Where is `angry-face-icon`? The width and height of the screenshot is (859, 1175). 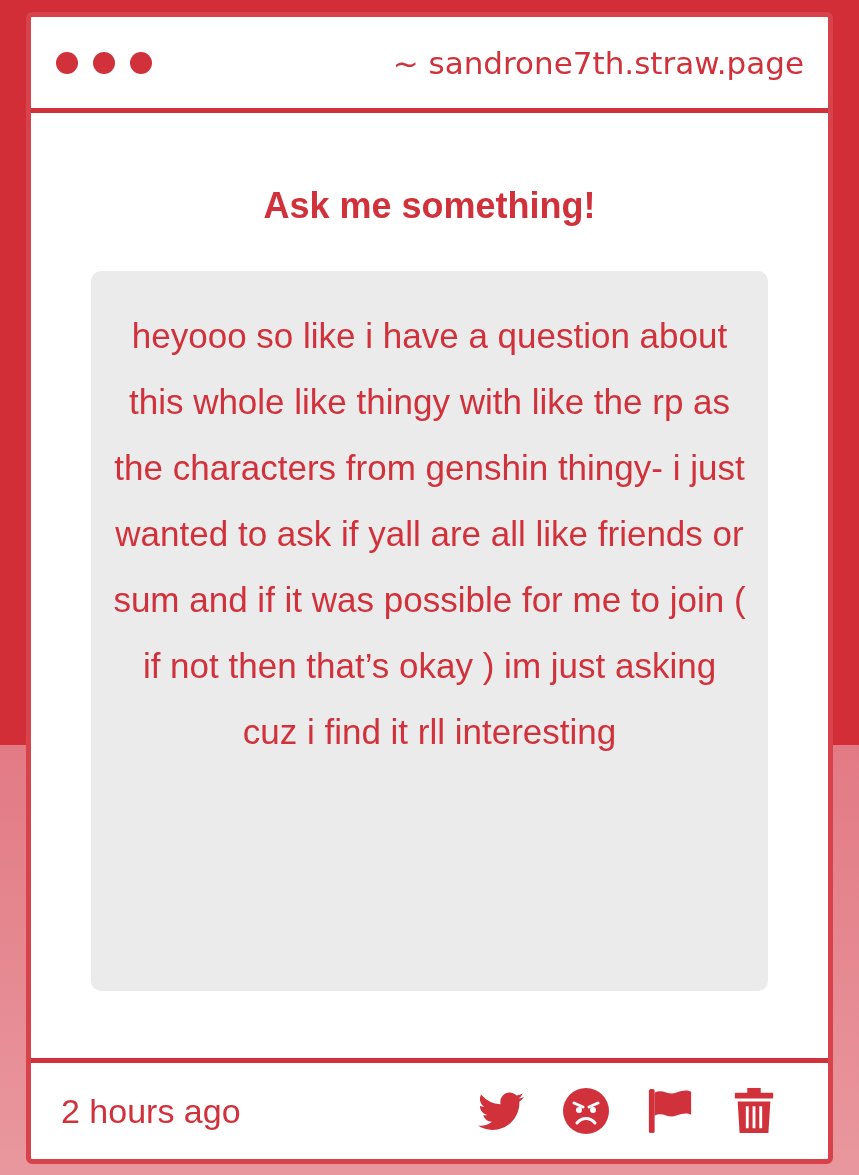 angry-face-icon is located at coordinates (586, 1111).